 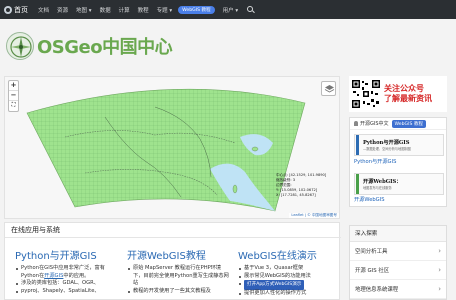 What do you see at coordinates (21, 9) in the screenshot?
I see `home-label: 首页` at bounding box center [21, 9].